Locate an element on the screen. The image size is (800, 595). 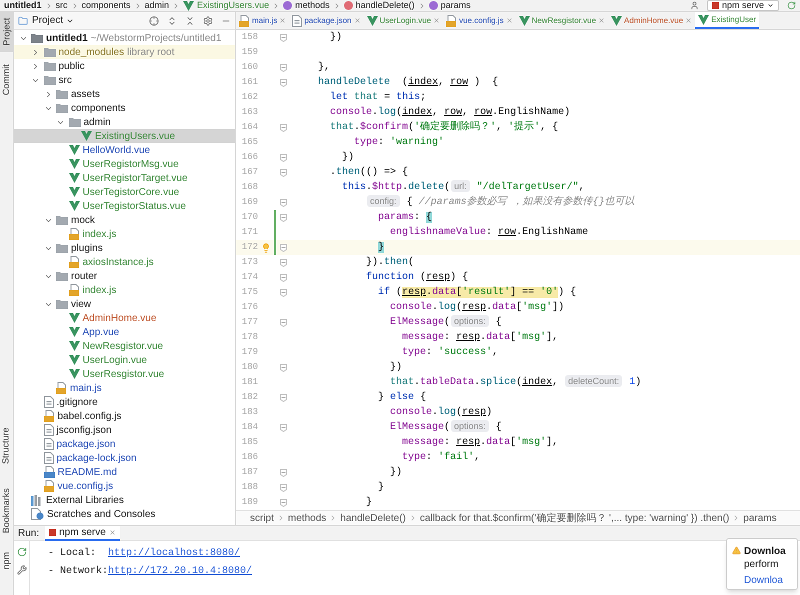
tree-item: HelloWorld.vue is located at coordinates (124, 150).